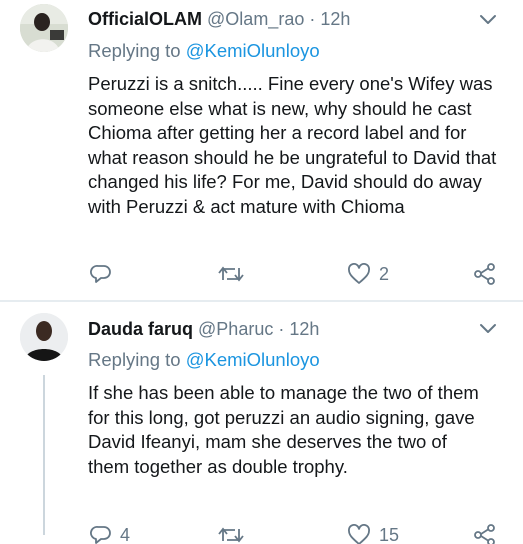 Image resolution: width=523 pixels, height=544 pixels. Describe the element at coordinates (384, 273) in the screenshot. I see `like-count: 2` at that location.